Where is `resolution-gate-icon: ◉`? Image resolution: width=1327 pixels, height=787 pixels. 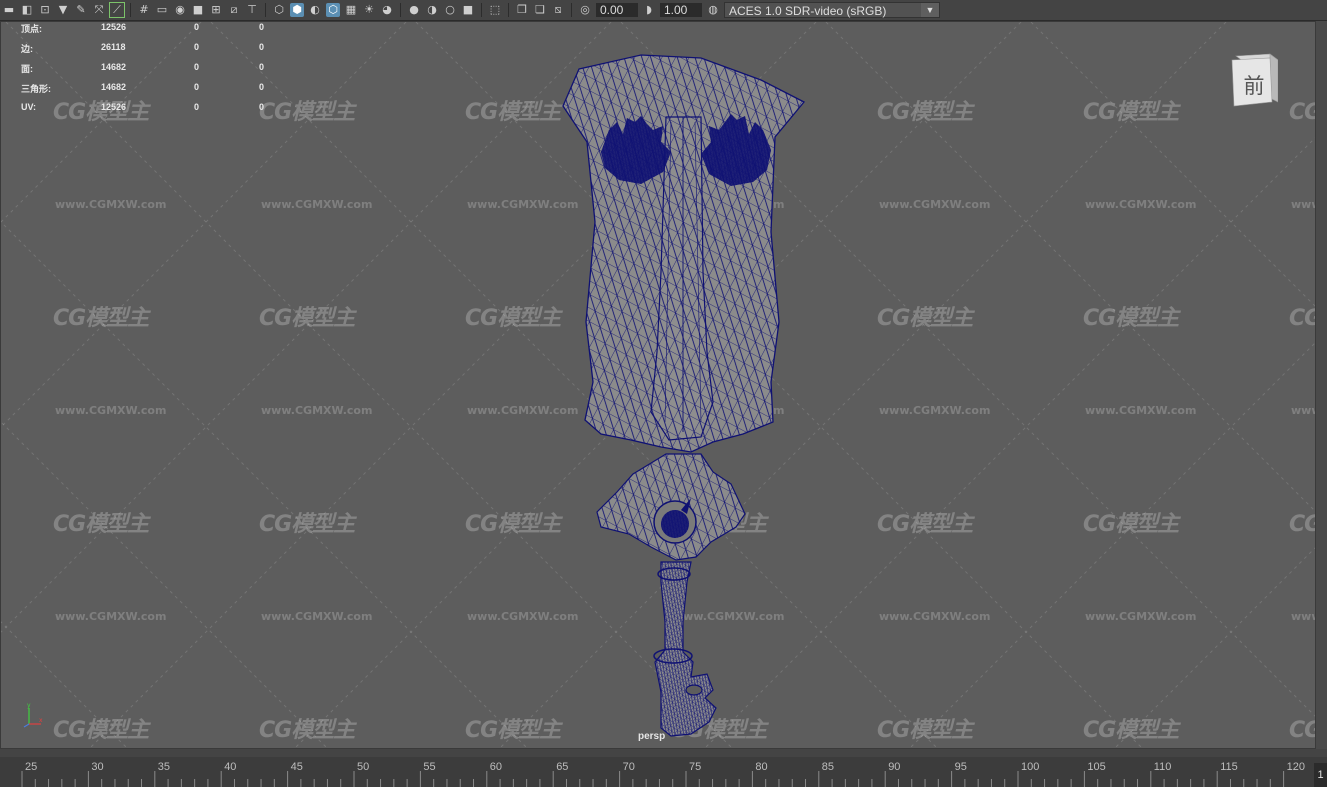 resolution-gate-icon: ◉ is located at coordinates (180, 10).